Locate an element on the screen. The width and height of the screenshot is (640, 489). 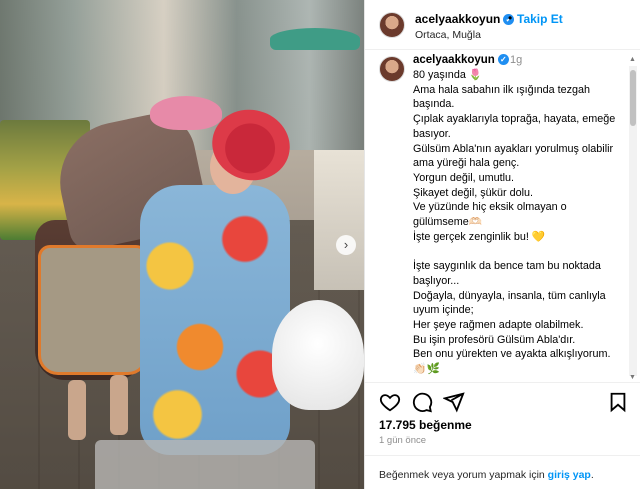
market-umbrella is located at coordinates (315, 39).